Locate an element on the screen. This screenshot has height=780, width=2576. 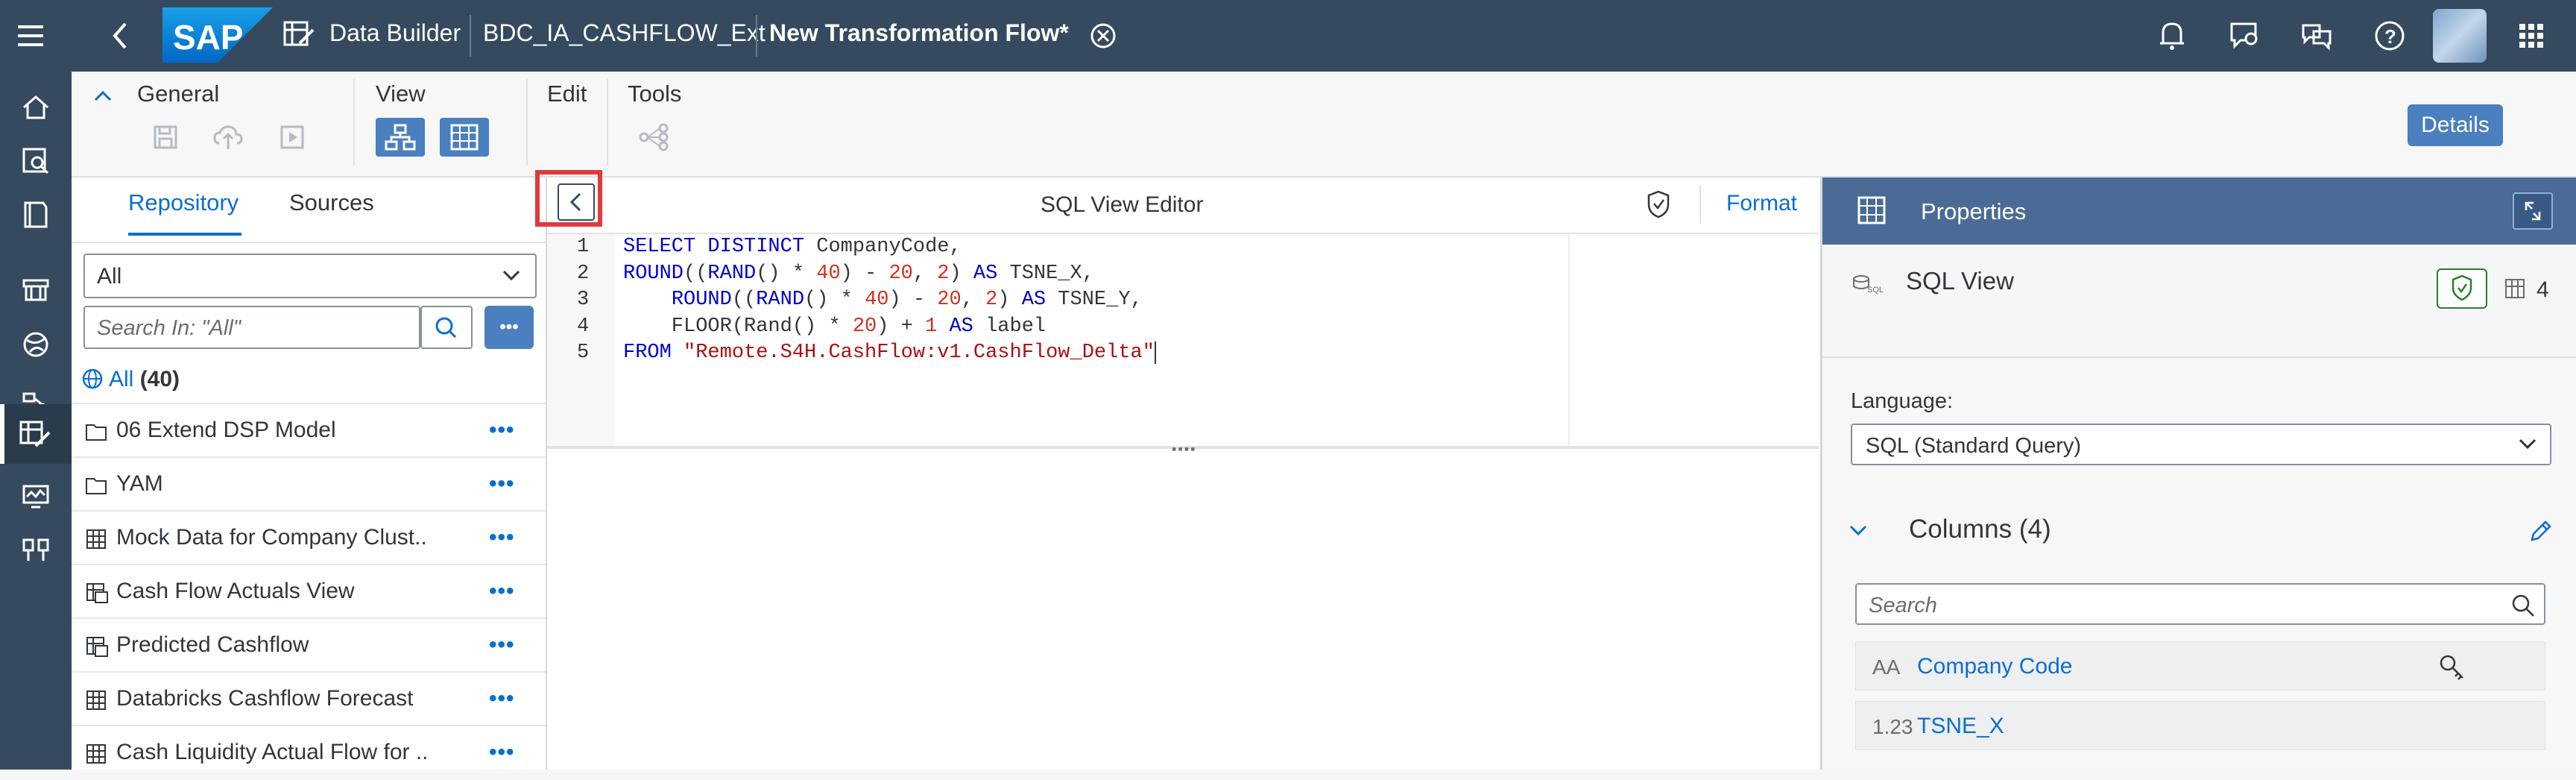
side-navigation is located at coordinates (36, 421).